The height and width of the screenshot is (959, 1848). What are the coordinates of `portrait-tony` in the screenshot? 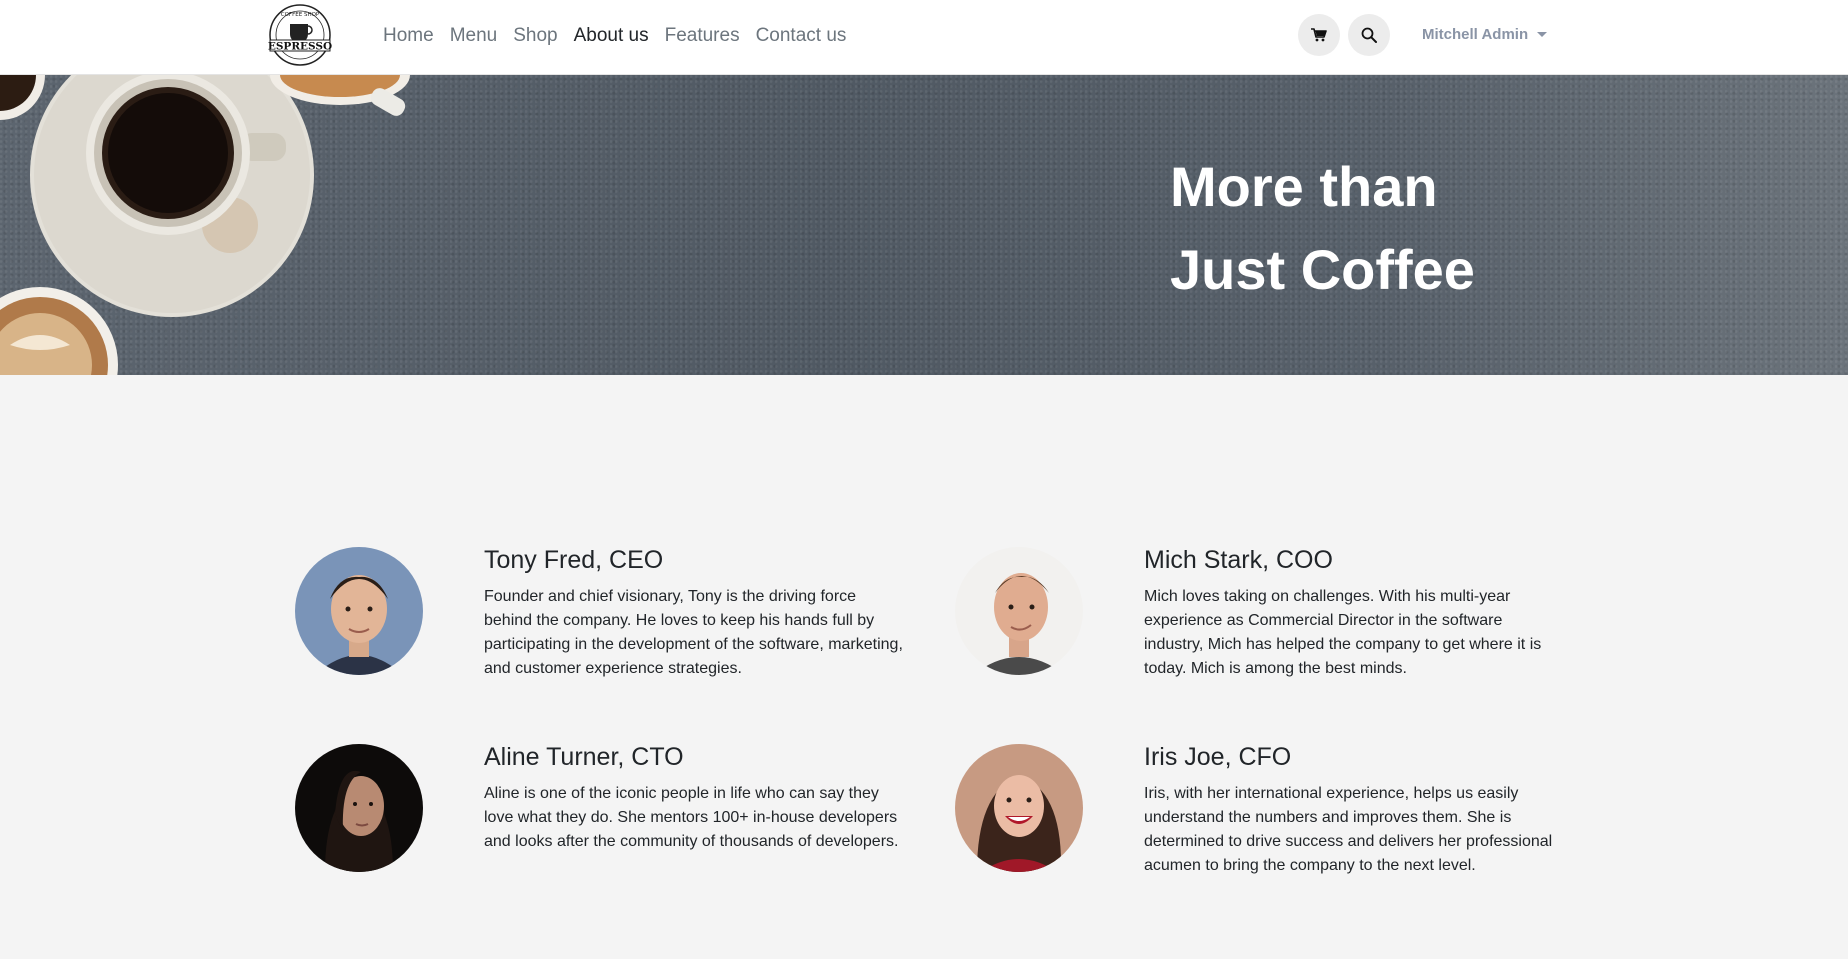 It's located at (359, 611).